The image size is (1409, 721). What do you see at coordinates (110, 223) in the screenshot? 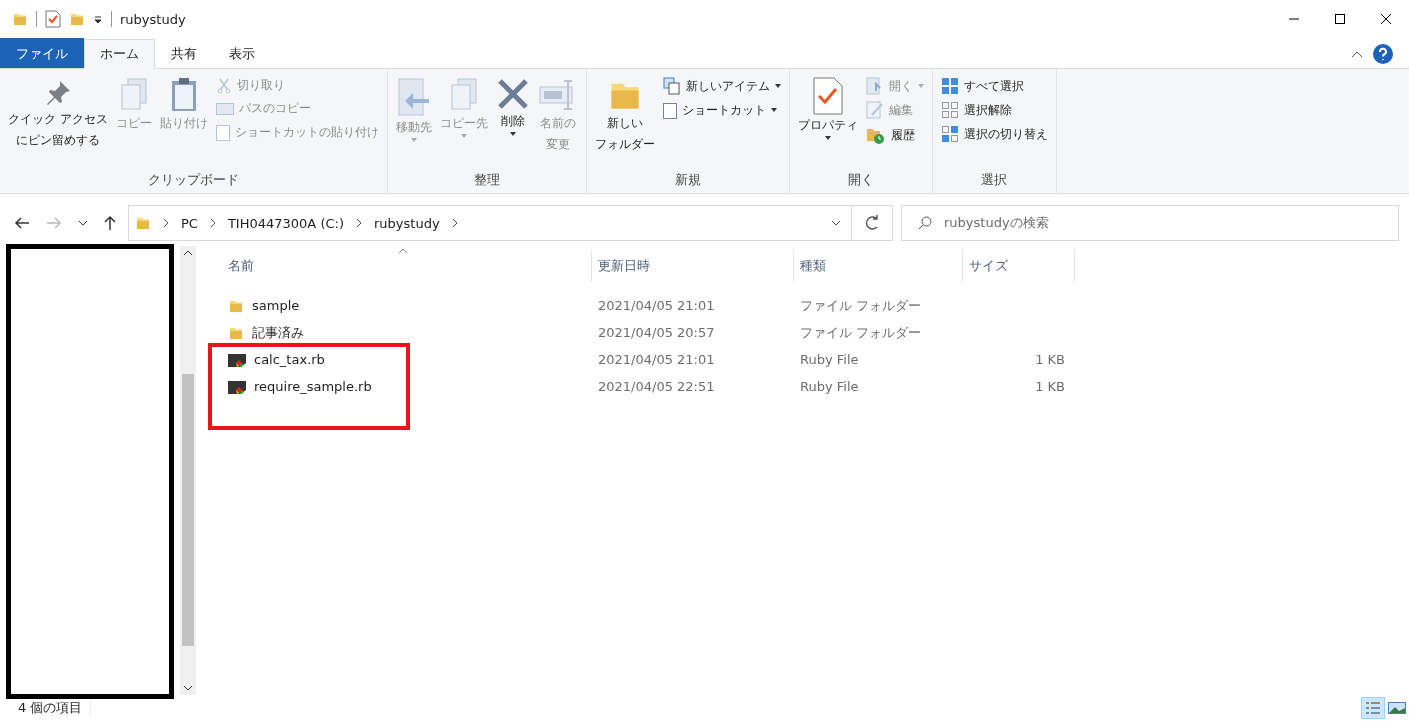
I see `up-arrow-icon` at bounding box center [110, 223].